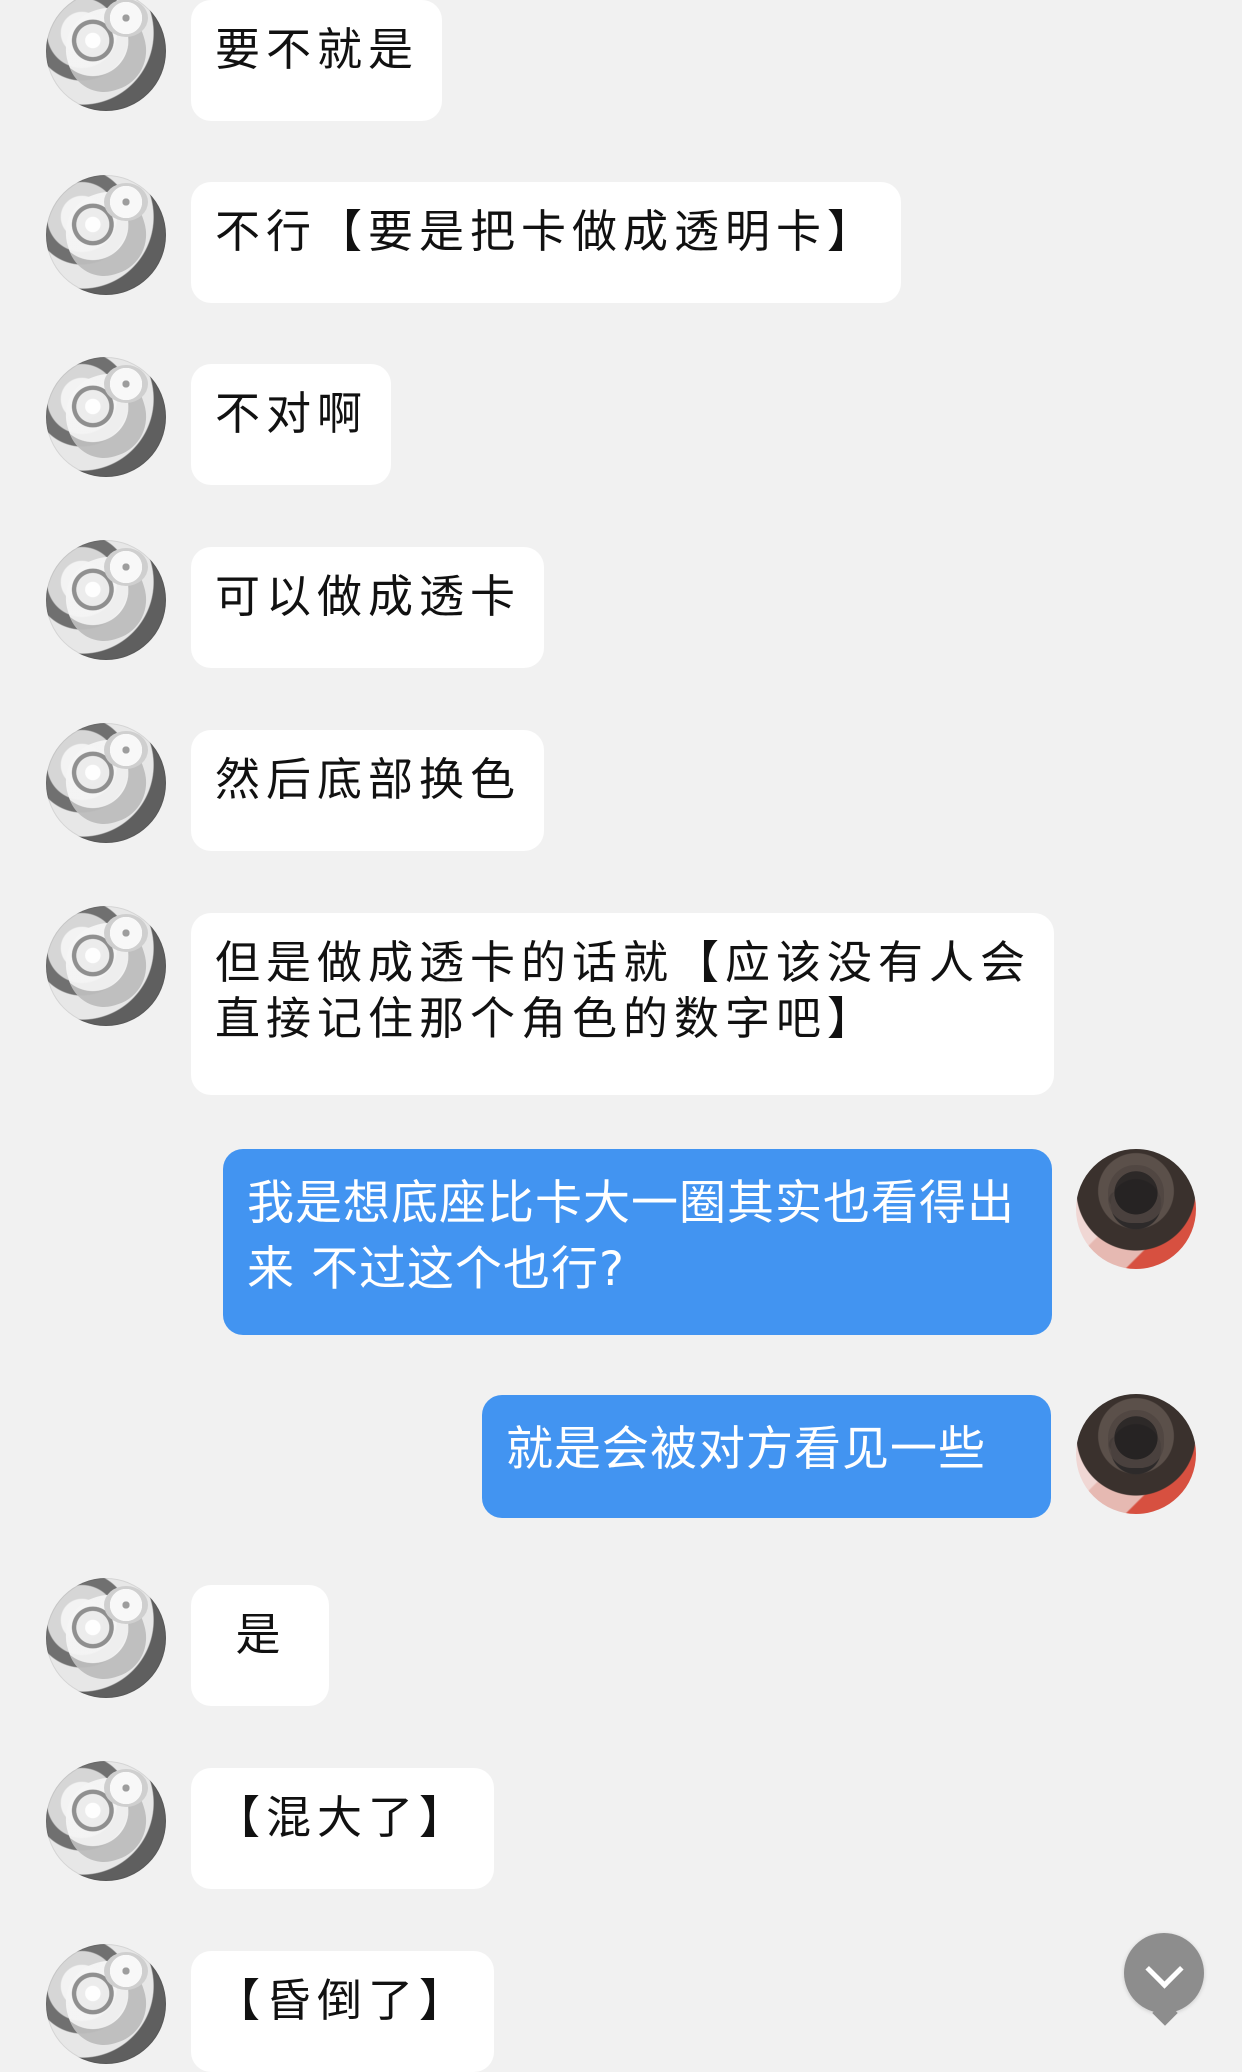  I want to click on message-bubble: 【混大了】, so click(342, 1828).